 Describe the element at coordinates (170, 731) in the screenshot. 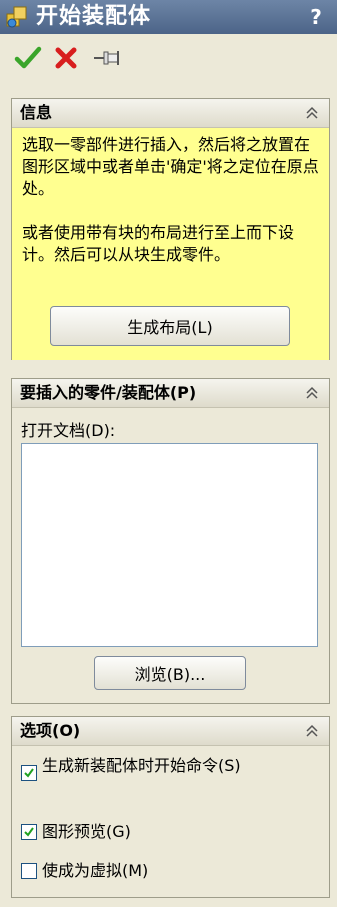

I see `options-panel-header: 选项(O)` at that location.